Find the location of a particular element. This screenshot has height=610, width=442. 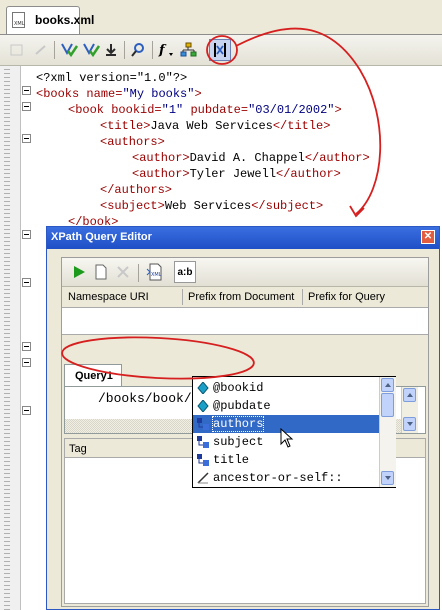

column-namespace-uri: Namespace URI is located at coordinates (108, 297).